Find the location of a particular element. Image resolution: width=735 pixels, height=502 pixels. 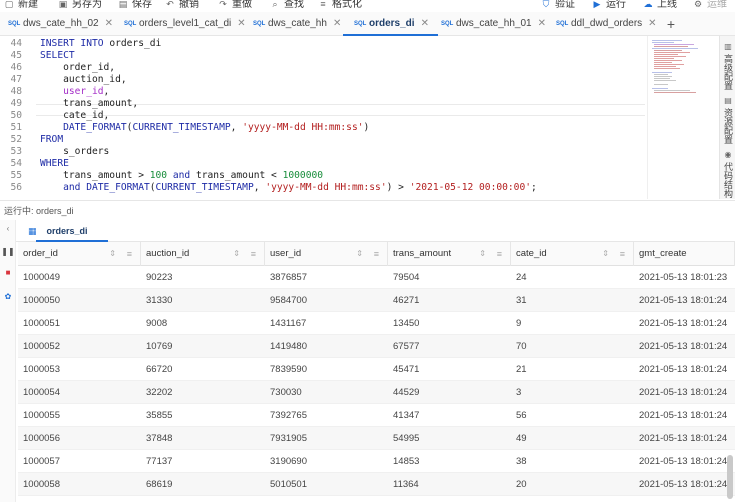

run-button: ▶ 运行 is located at coordinates (609, 5).